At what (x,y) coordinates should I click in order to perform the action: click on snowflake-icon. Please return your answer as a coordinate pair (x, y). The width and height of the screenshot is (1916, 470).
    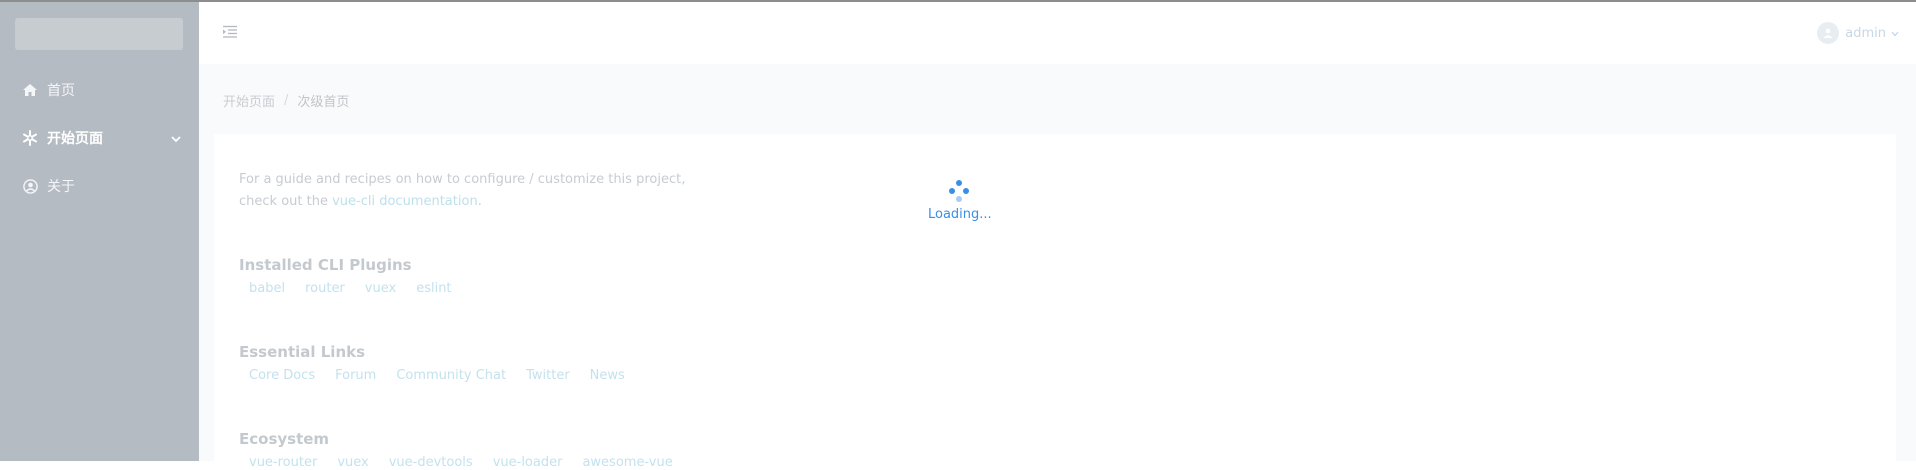
    Looking at the image, I should click on (30, 138).